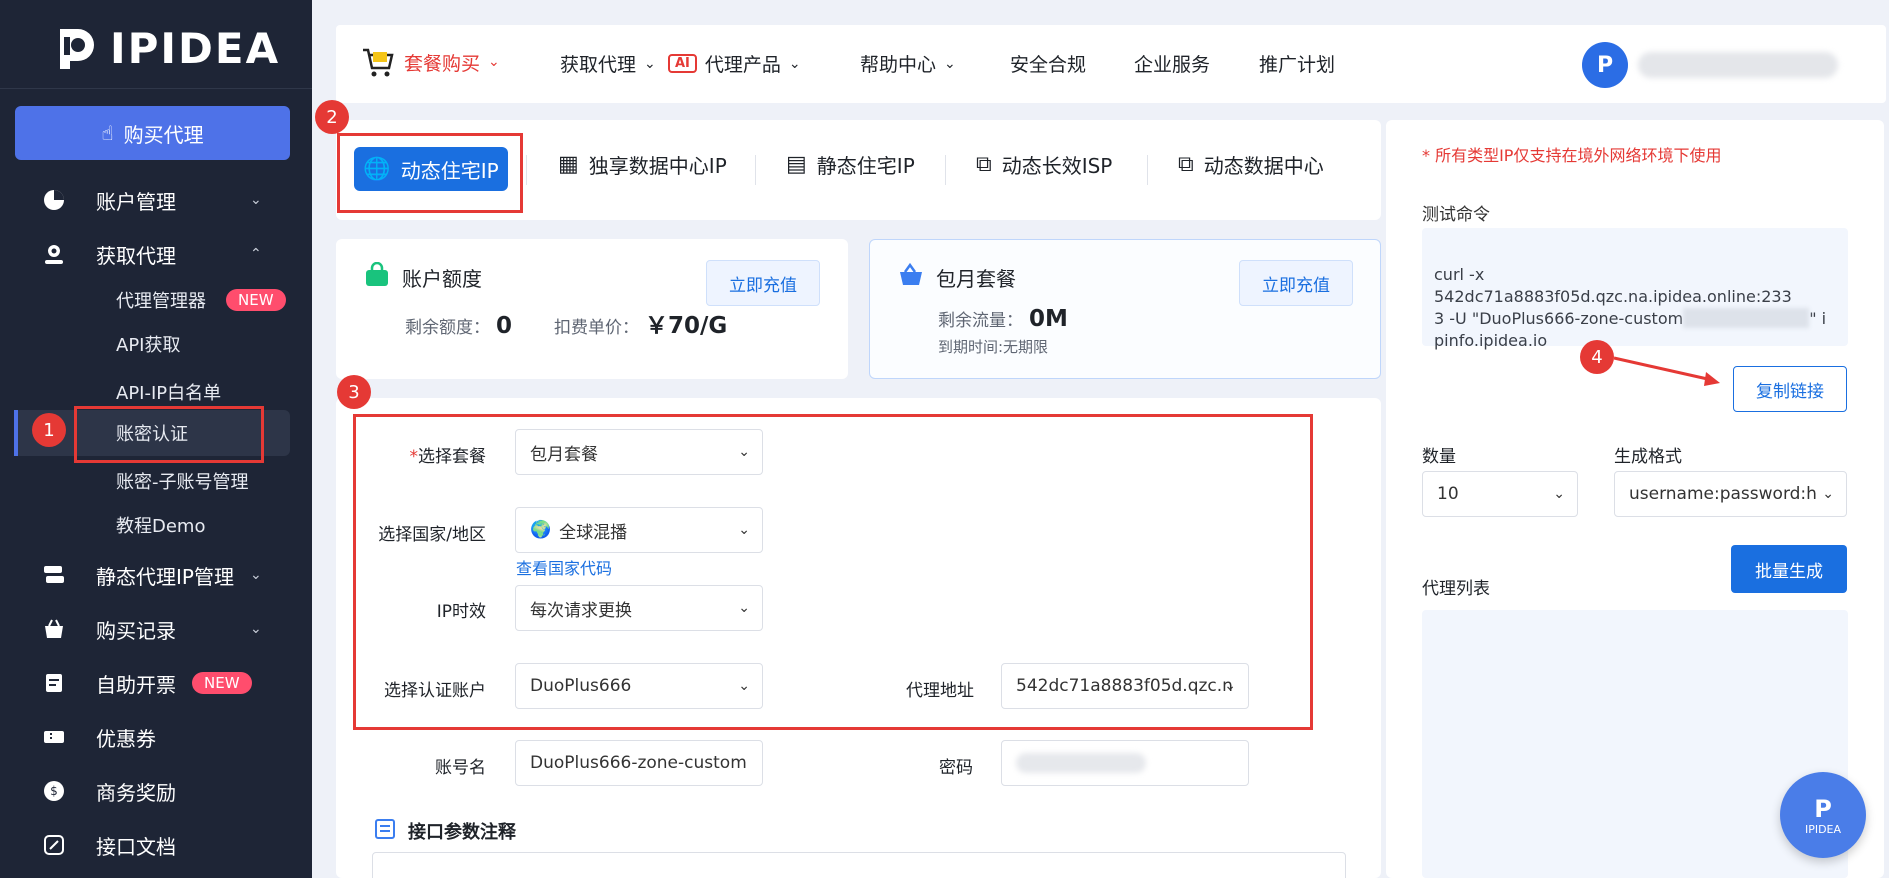  I want to click on edit-doc-icon, so click(54, 845).